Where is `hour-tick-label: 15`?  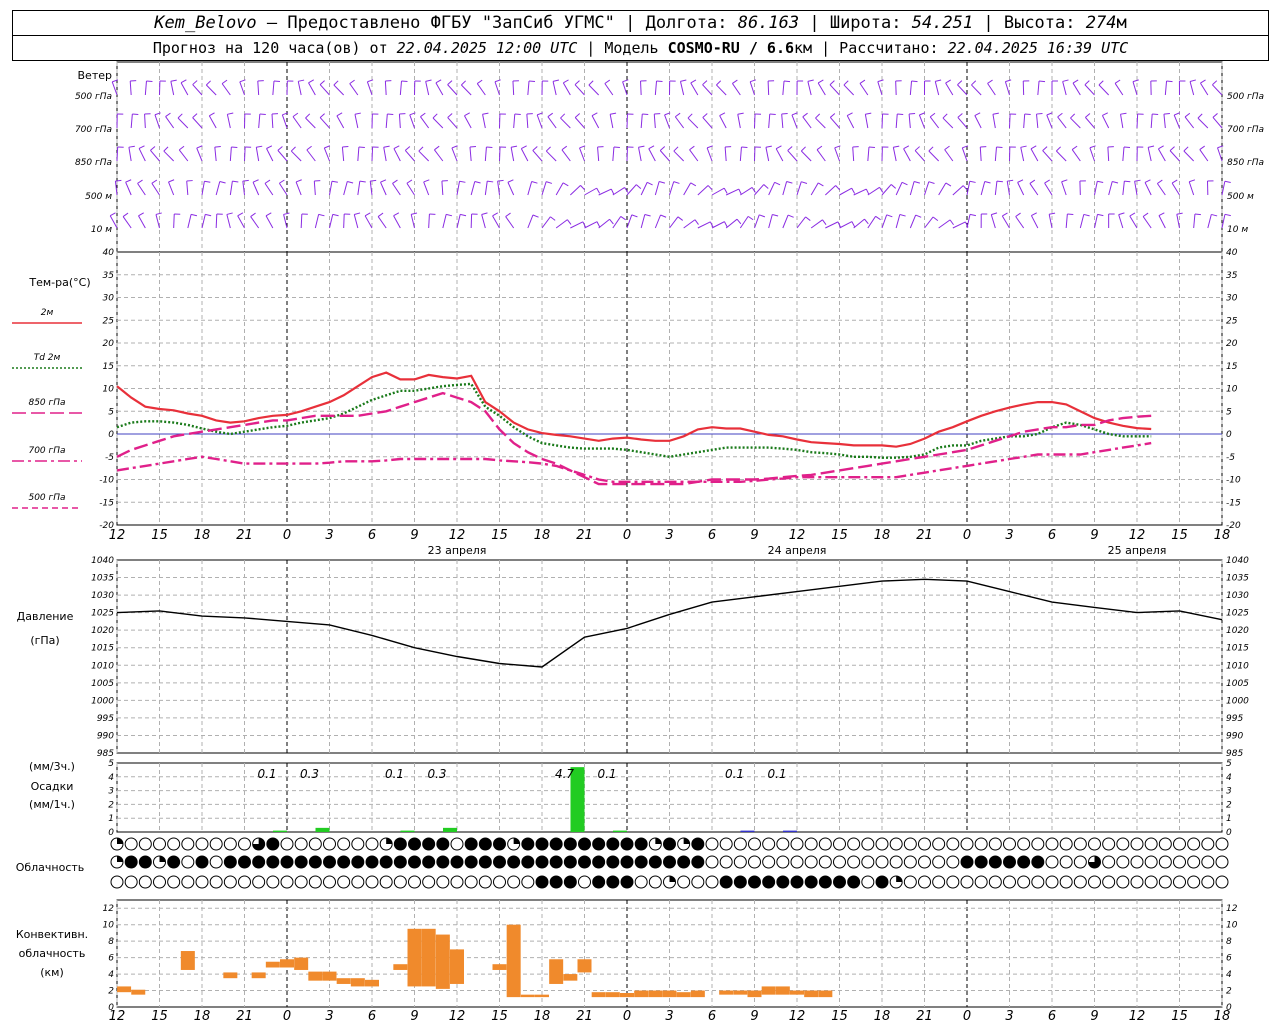 hour-tick-label: 15 is located at coordinates (499, 535).